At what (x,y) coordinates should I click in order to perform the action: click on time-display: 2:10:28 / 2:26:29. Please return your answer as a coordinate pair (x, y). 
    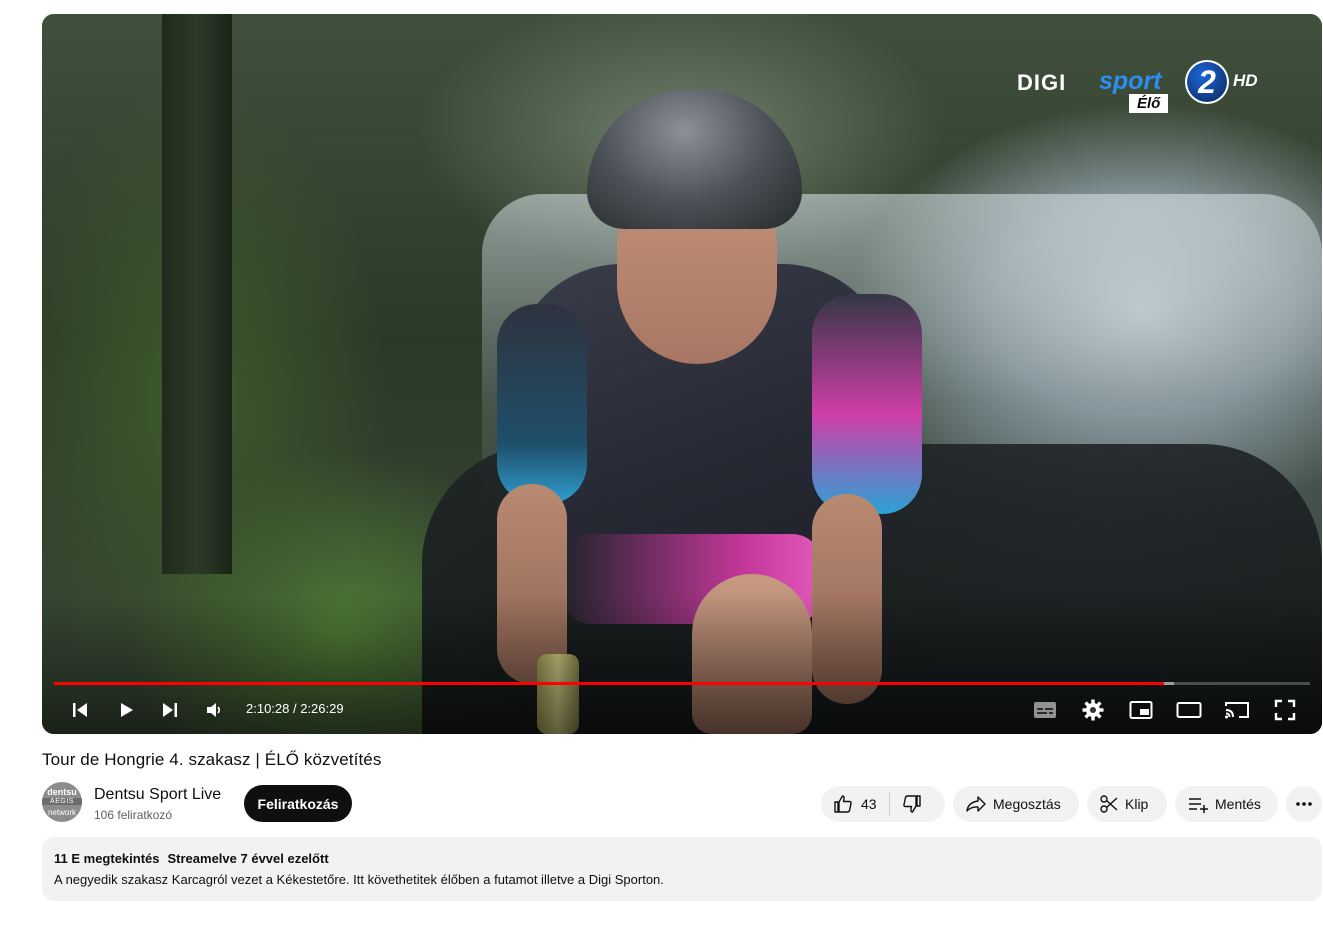
    Looking at the image, I should click on (295, 708).